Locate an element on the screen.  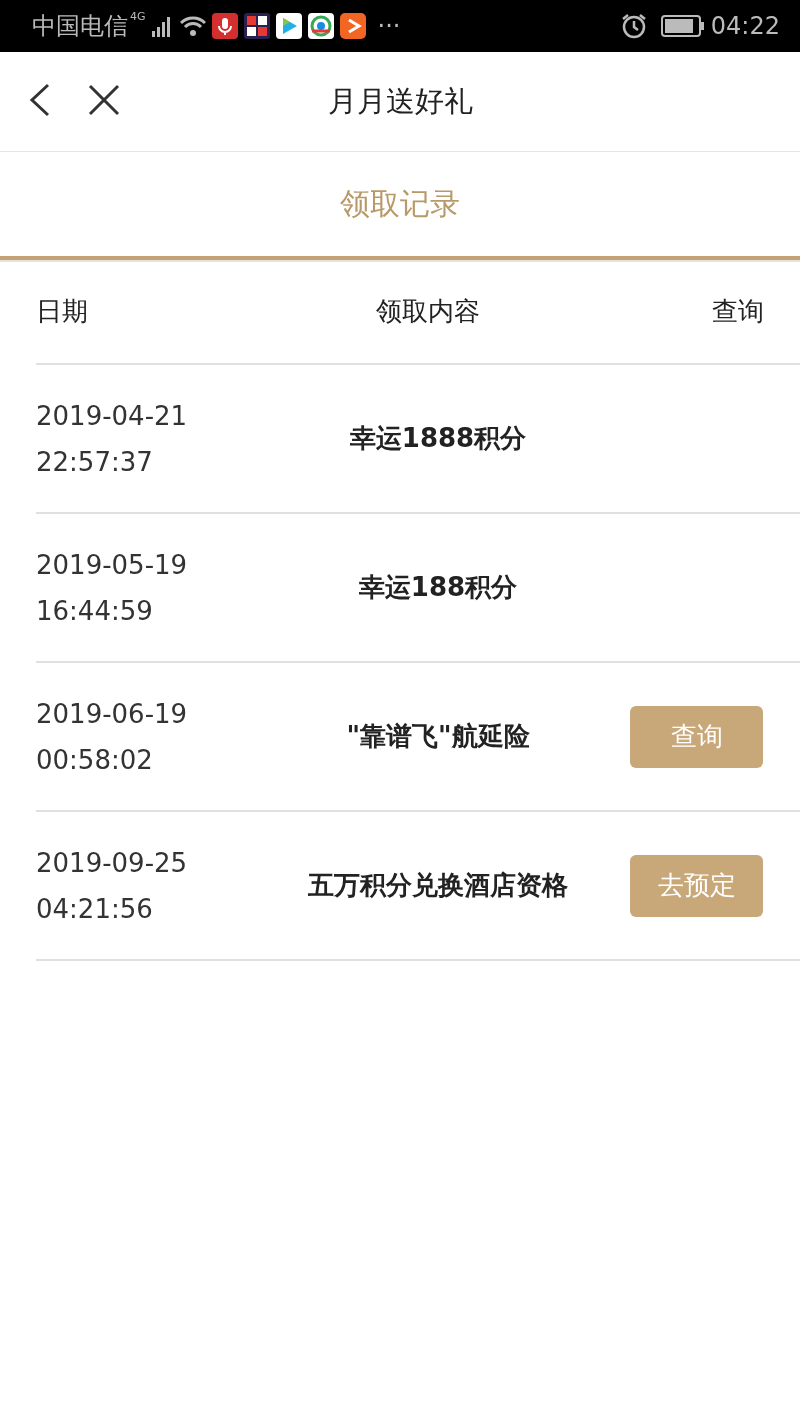
date-time: 2019-09-25 04:21:56 is located at coordinates (112, 886).